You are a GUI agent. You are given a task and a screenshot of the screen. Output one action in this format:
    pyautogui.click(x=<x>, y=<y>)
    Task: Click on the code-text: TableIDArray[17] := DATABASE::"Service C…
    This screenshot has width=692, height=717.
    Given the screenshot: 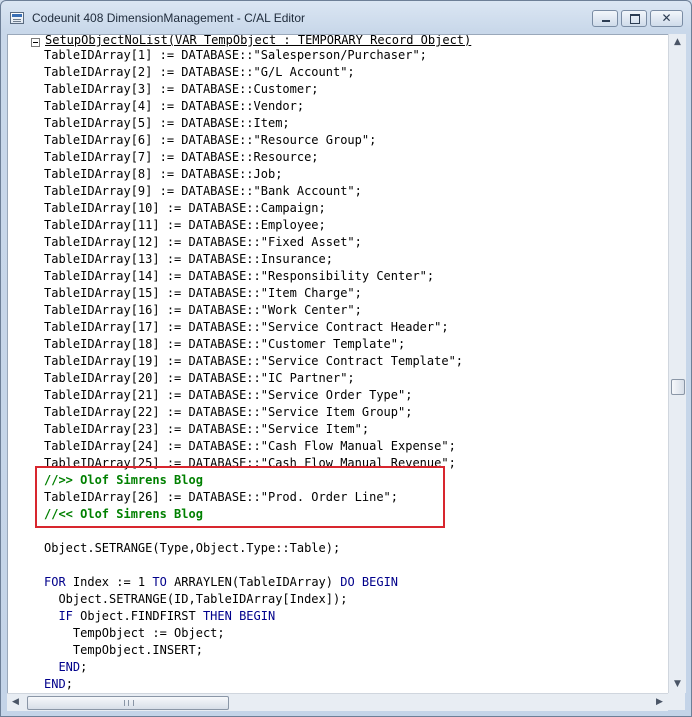 What is the action you would take?
    pyautogui.click(x=246, y=327)
    